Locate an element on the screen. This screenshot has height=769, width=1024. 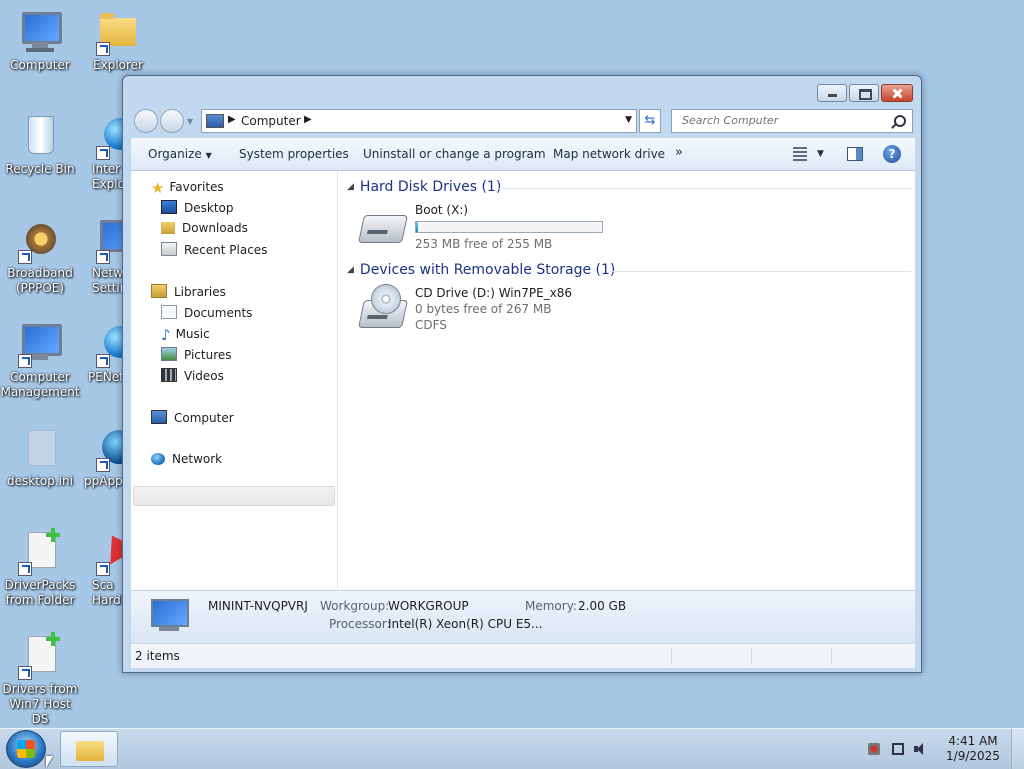
memory-label: Memory: is located at coordinates (551, 606).